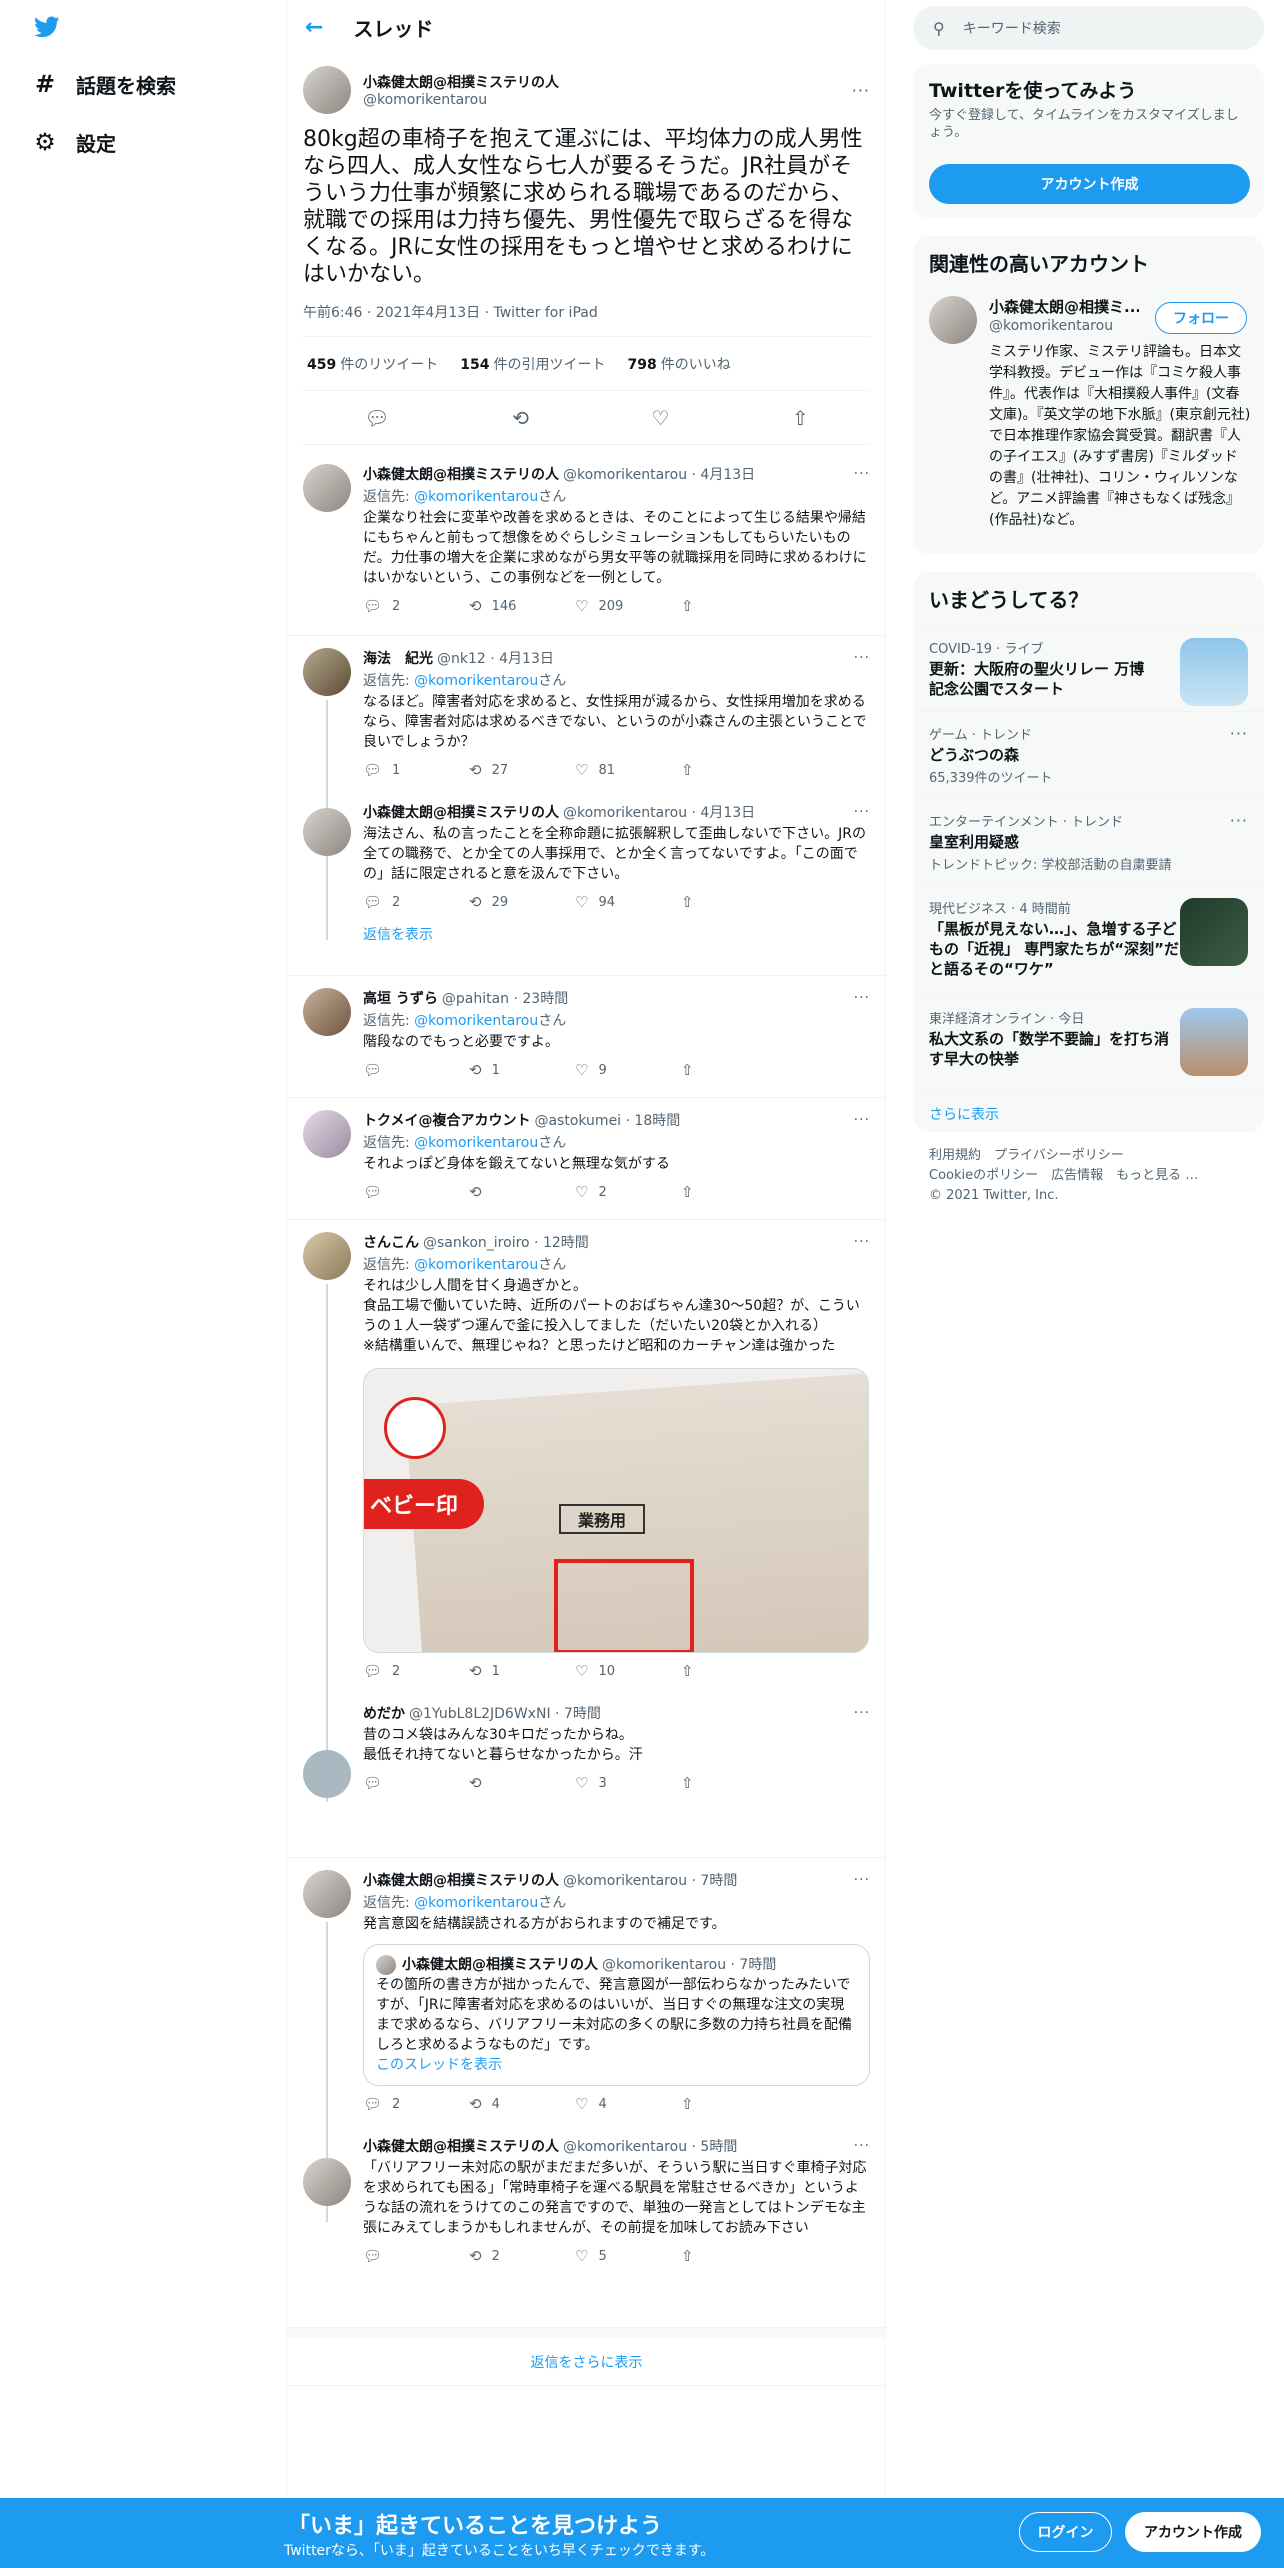 The width and height of the screenshot is (1284, 2568). Describe the element at coordinates (446, 1120) in the screenshot. I see `author-name: トクメイ@複合アカウント` at that location.